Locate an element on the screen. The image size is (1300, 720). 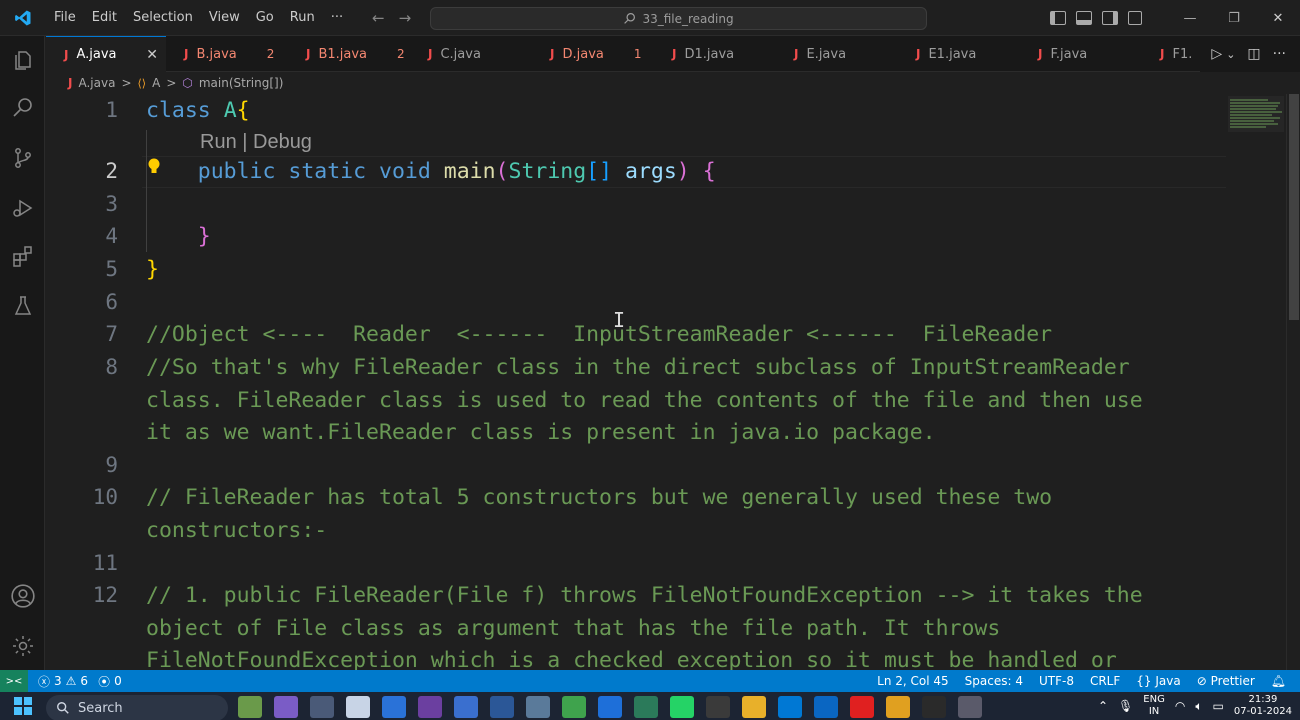
menu-selection: Selection is located at coordinates (163, 17).